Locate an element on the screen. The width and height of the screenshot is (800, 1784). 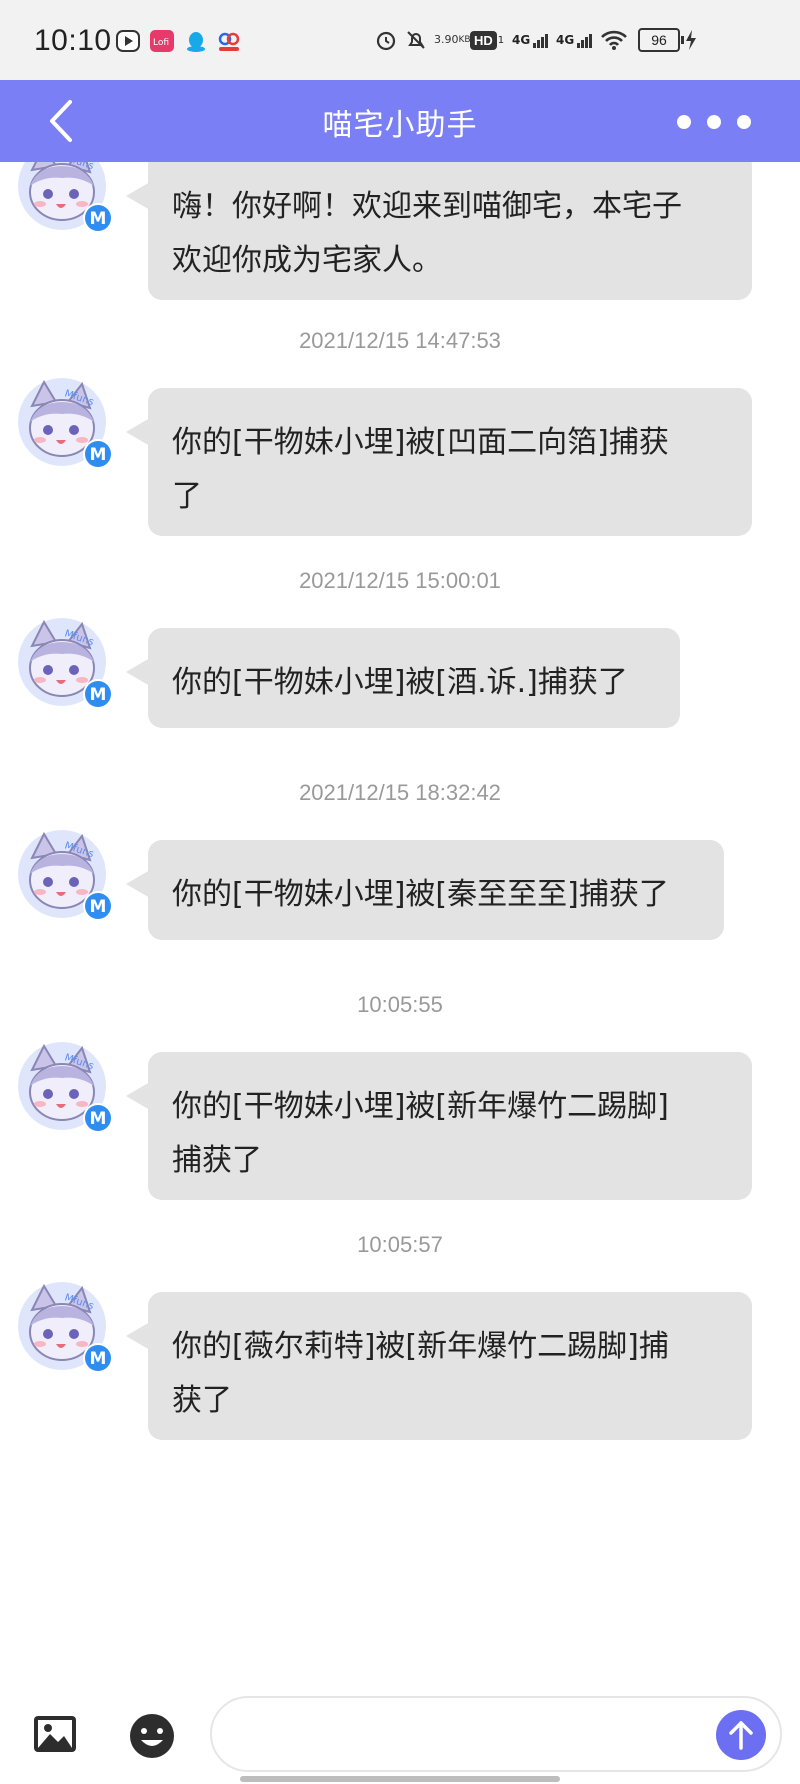
timestamp: 10:05:55 is located at coordinates (400, 1004).